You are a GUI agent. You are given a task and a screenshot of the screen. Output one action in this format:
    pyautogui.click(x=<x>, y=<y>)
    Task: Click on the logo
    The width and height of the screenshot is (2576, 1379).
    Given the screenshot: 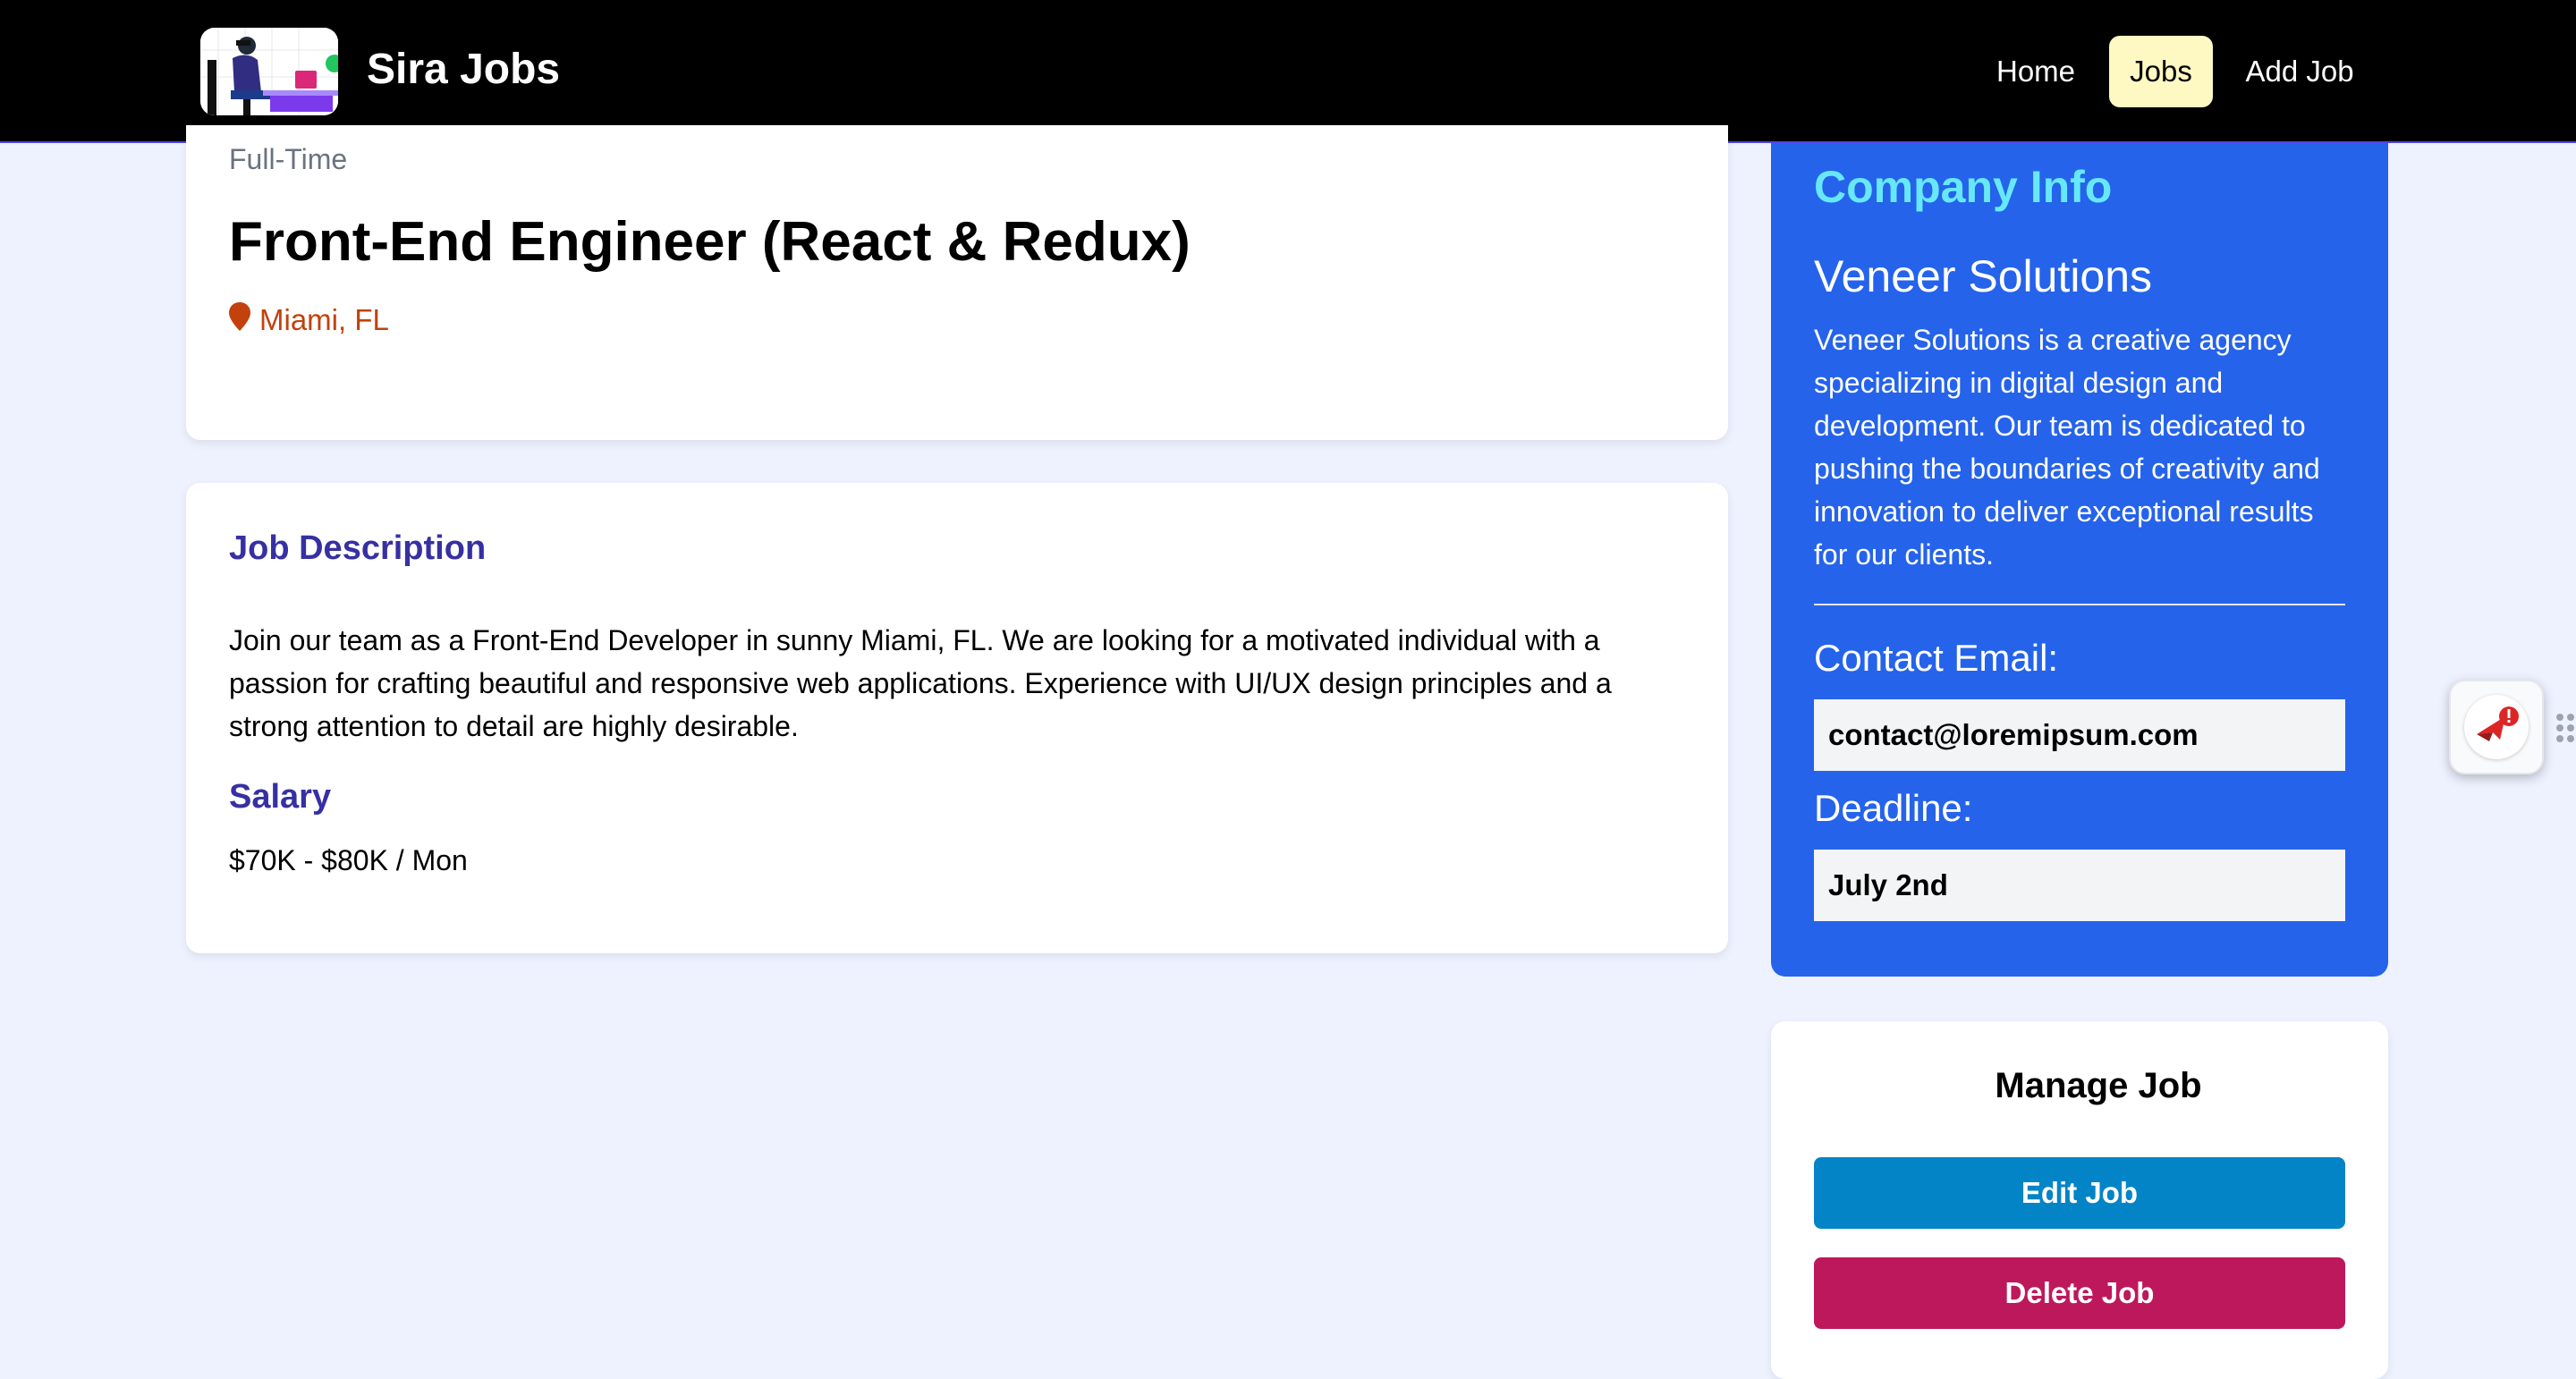 What is the action you would take?
    pyautogui.click(x=269, y=71)
    